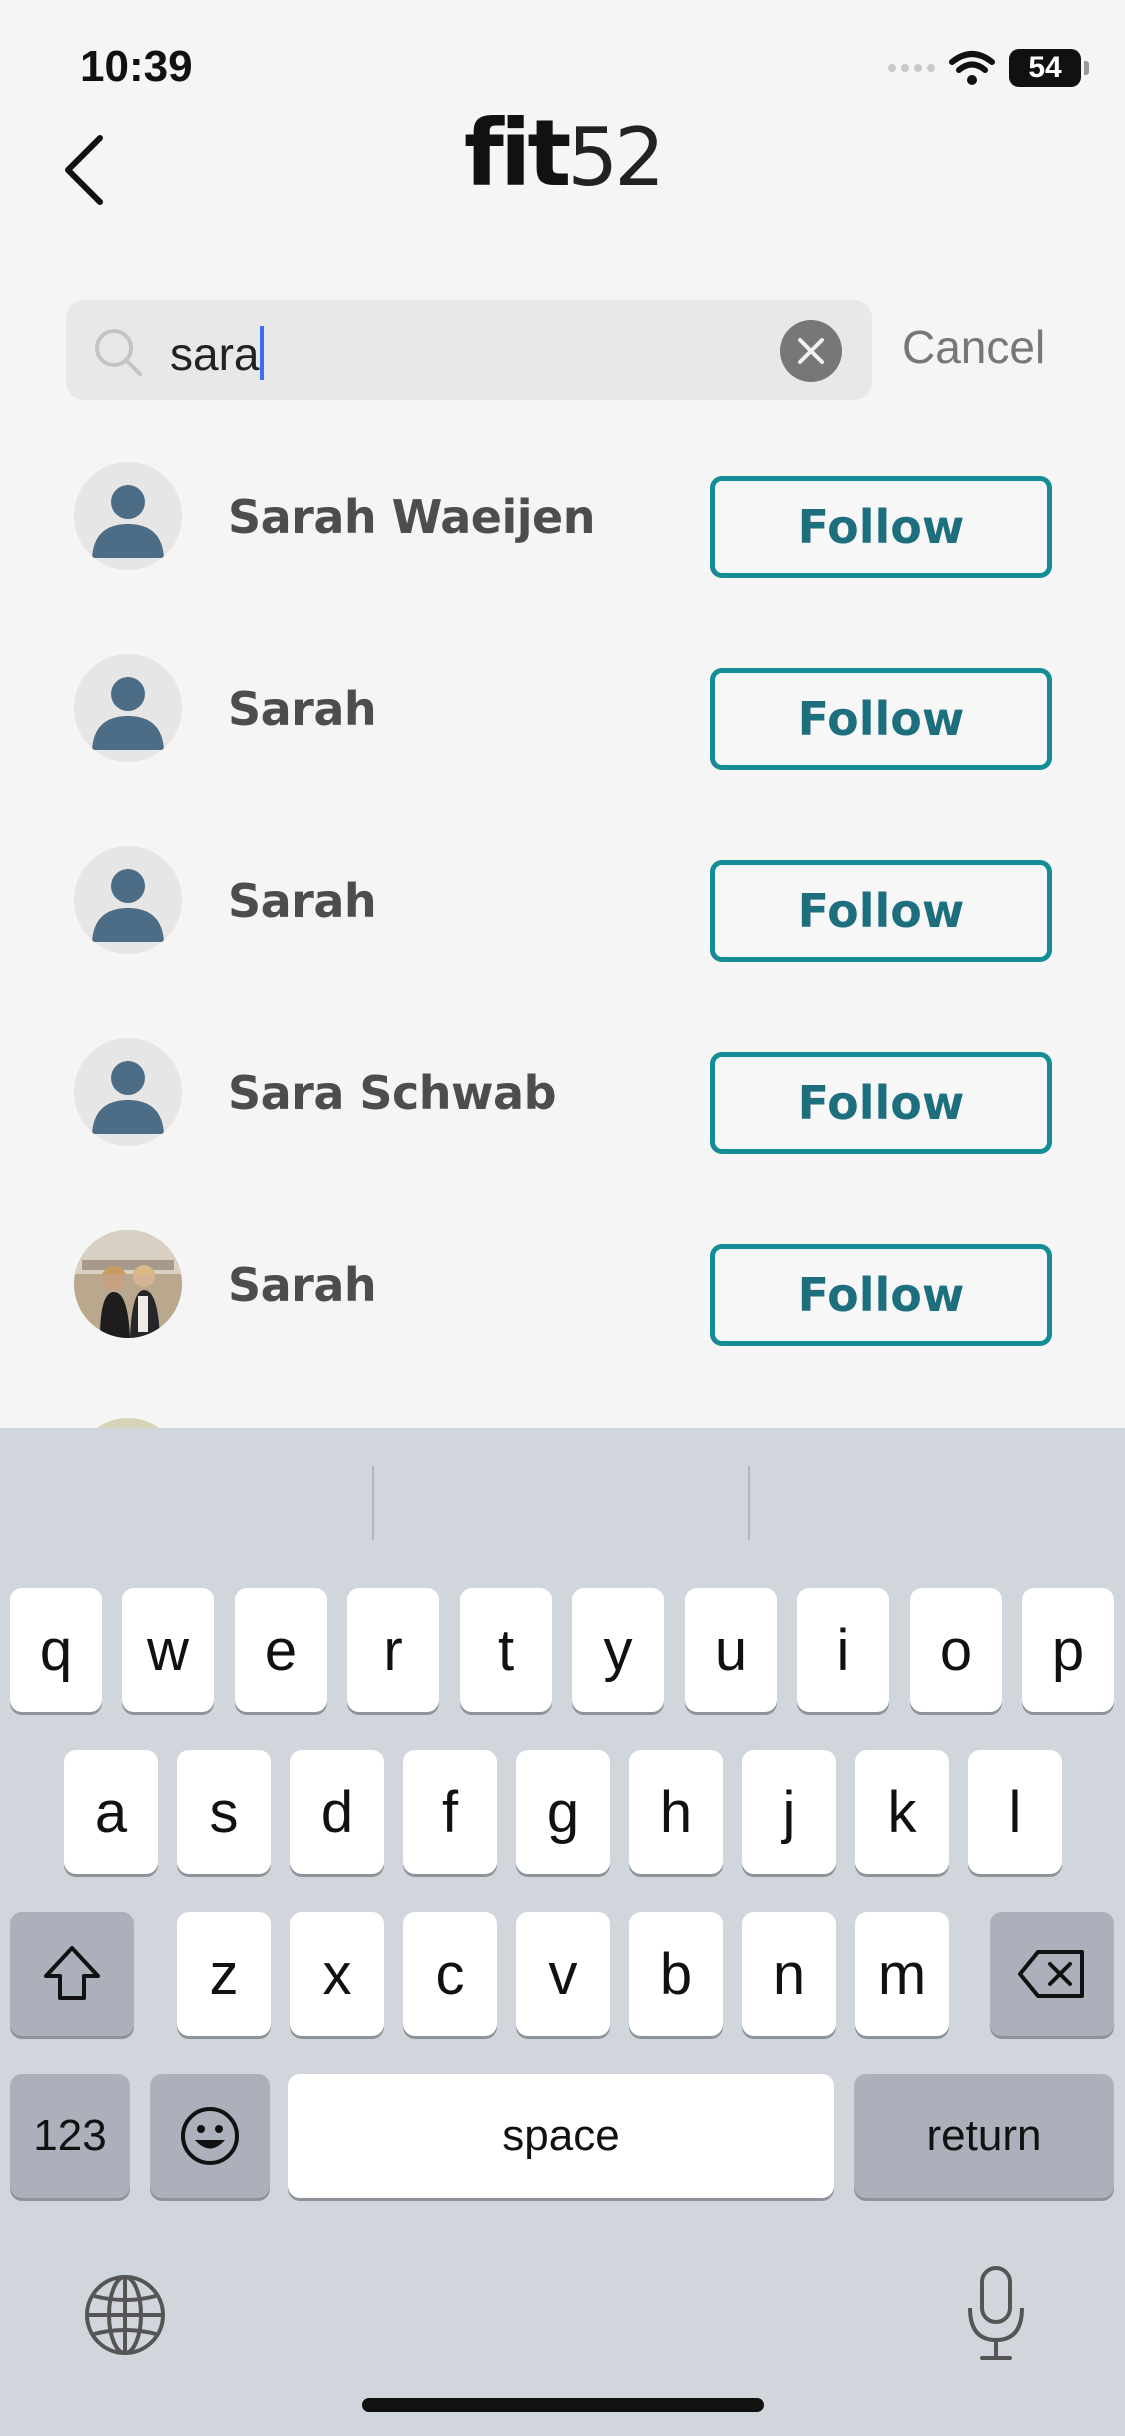 This screenshot has width=1125, height=2436. Describe the element at coordinates (676, 1974) in the screenshot. I see `key-b: b` at that location.